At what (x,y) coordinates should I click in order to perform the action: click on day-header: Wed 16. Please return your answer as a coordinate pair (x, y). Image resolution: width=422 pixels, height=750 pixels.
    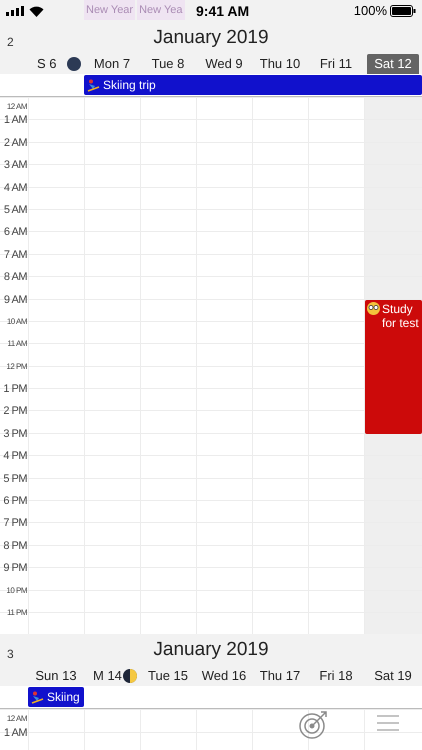
    Looking at the image, I should click on (224, 676).